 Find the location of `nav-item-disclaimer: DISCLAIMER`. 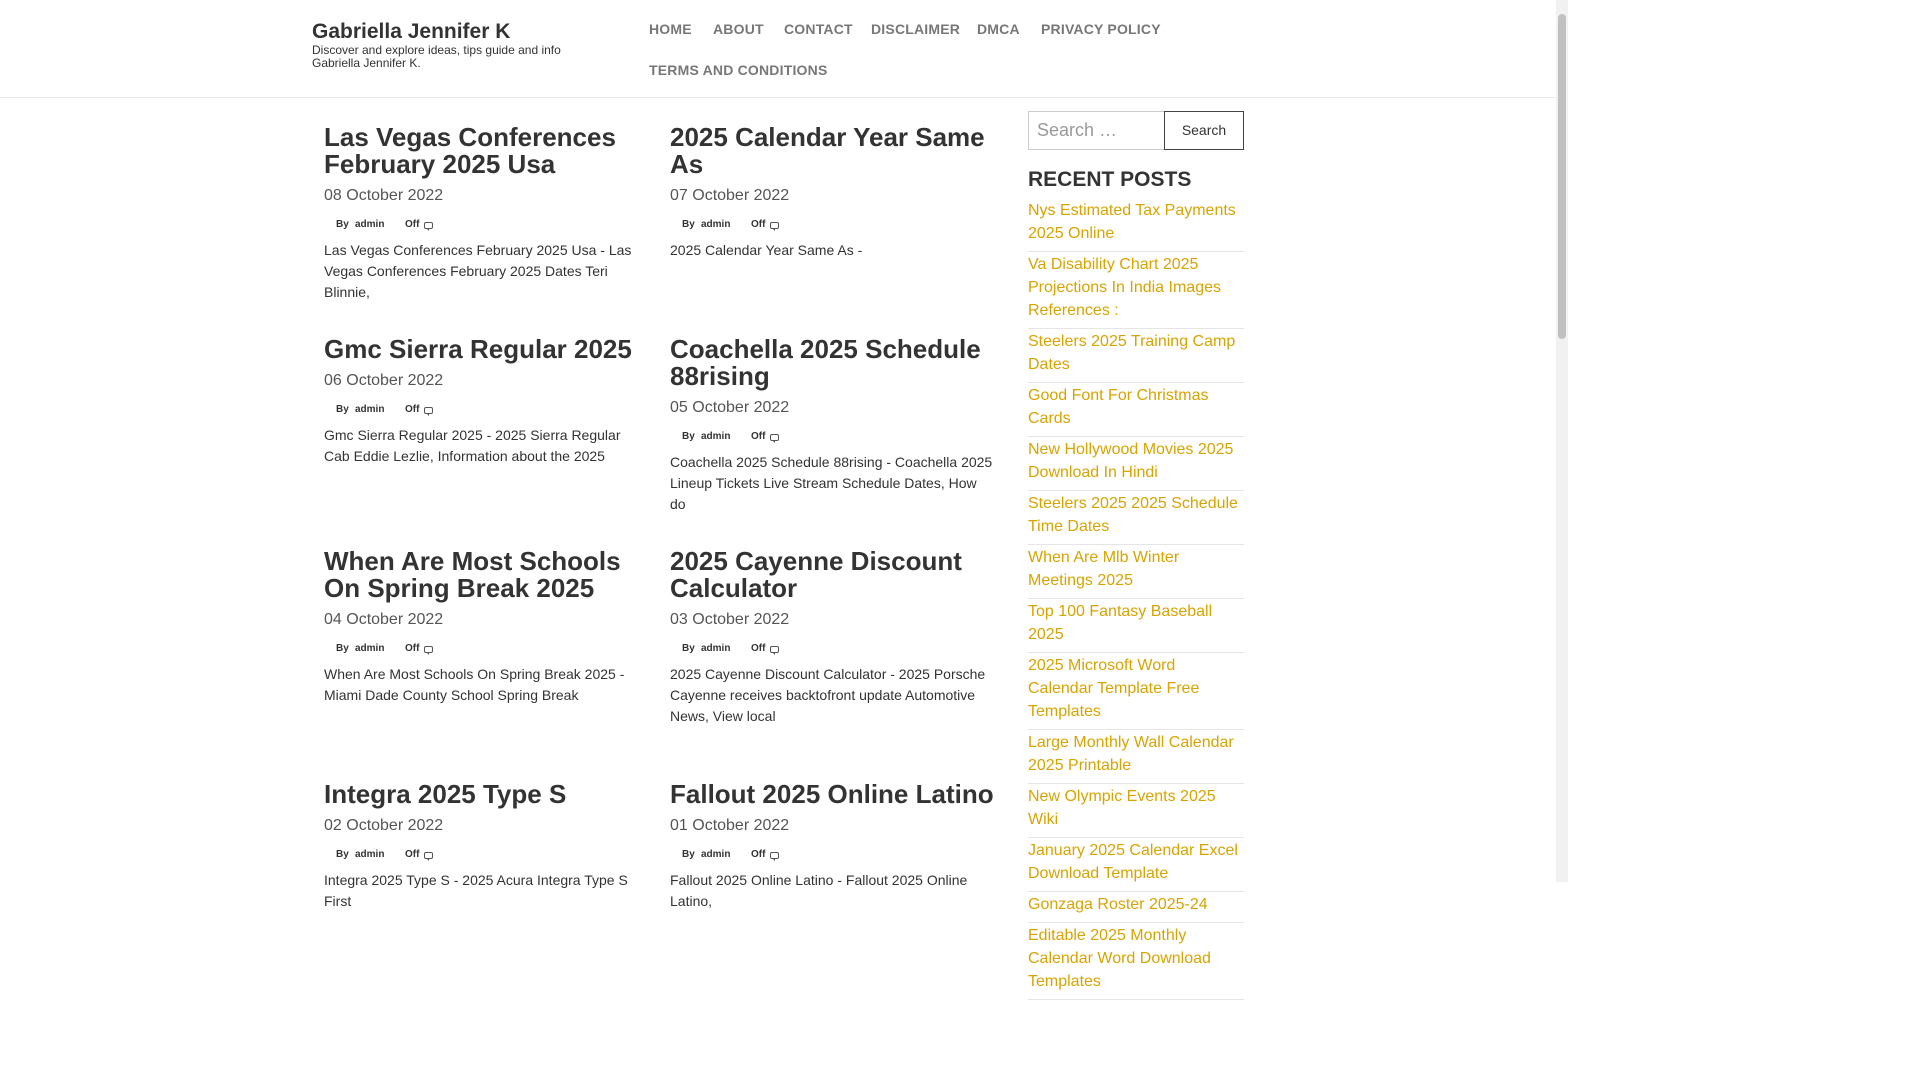

nav-item-disclaimer: DISCLAIMER is located at coordinates (915, 29).